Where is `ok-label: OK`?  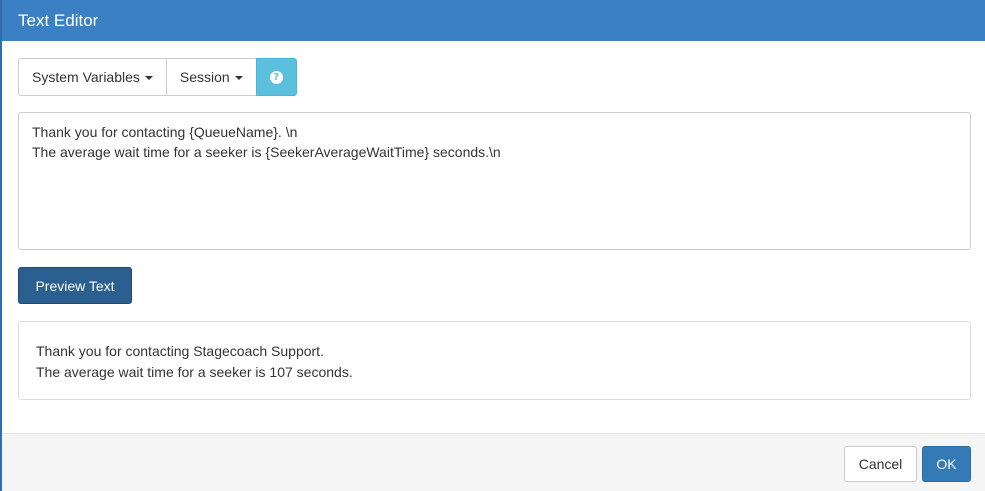
ok-label: OK is located at coordinates (946, 464).